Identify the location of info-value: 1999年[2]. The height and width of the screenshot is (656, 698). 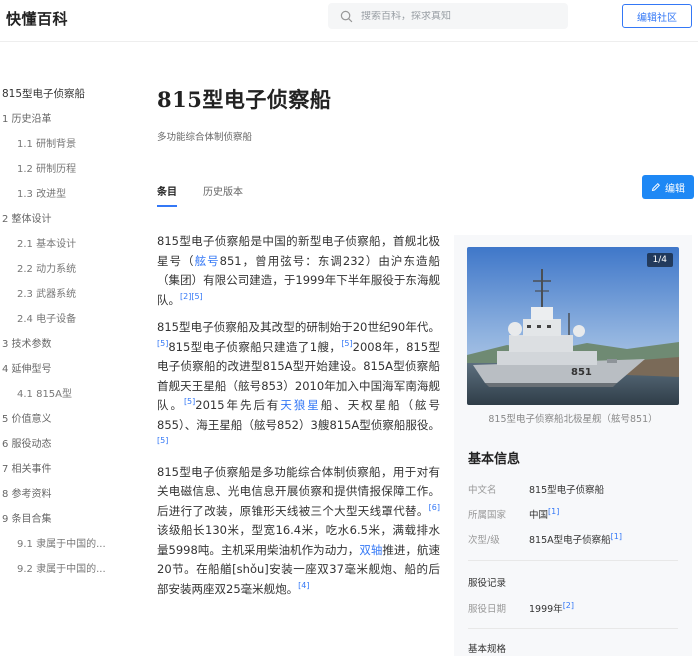
(552, 607).